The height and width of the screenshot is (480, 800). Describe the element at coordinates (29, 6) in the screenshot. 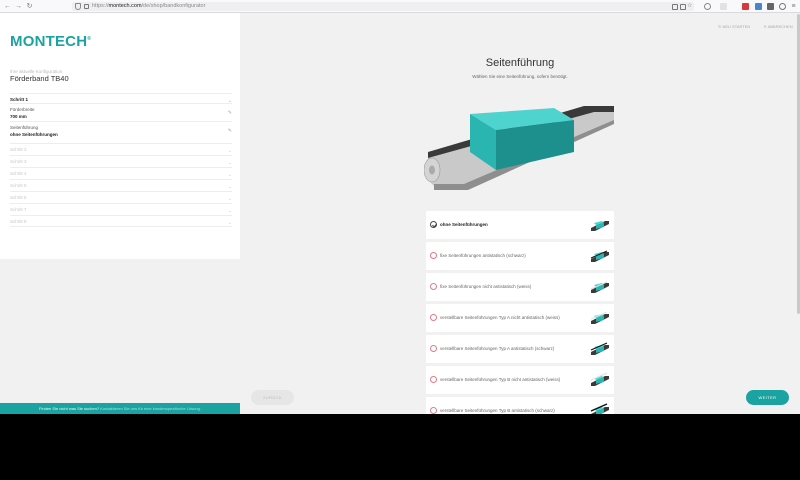

I see `reload-icon: ↻` at that location.